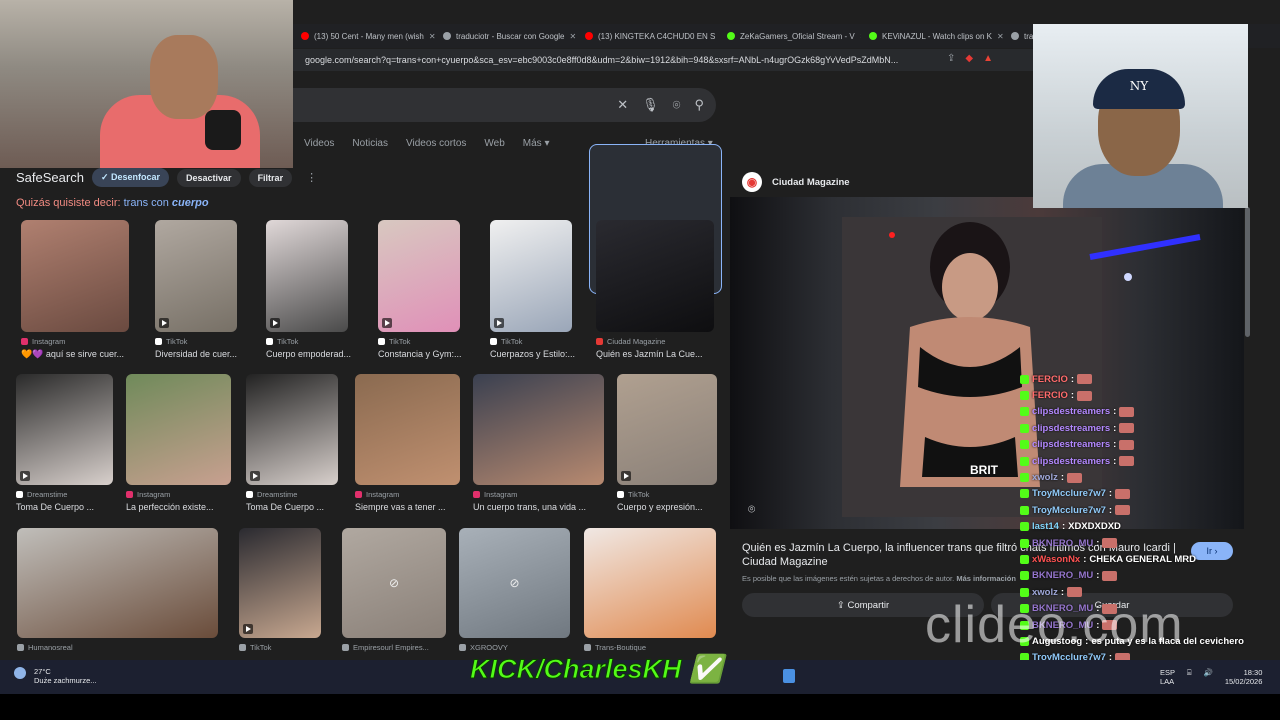 The width and height of the screenshot is (1280, 720). Describe the element at coordinates (1167, 681) in the screenshot. I see `layout-code: LAA` at that location.